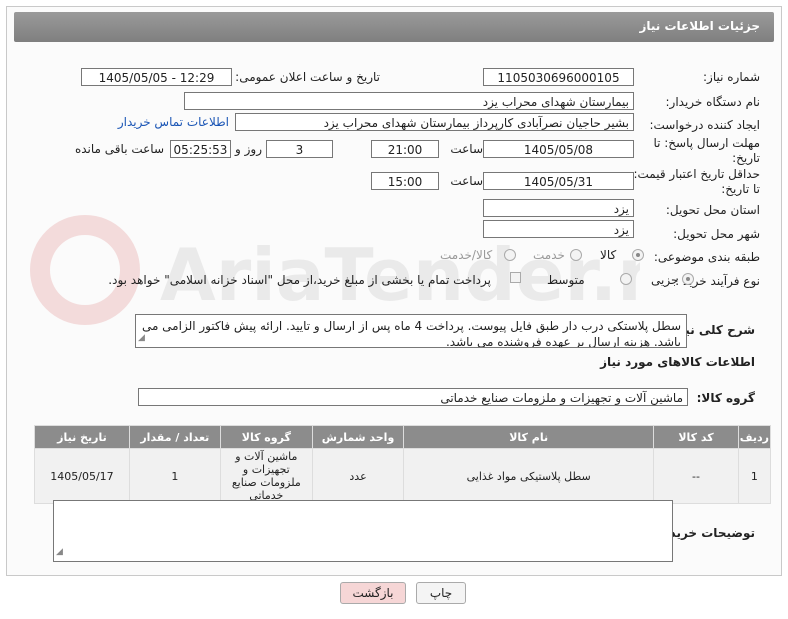 This screenshot has height=619, width=788. What do you see at coordinates (665, 280) in the screenshot?
I see `process-option-minor: جزیی` at bounding box center [665, 280].